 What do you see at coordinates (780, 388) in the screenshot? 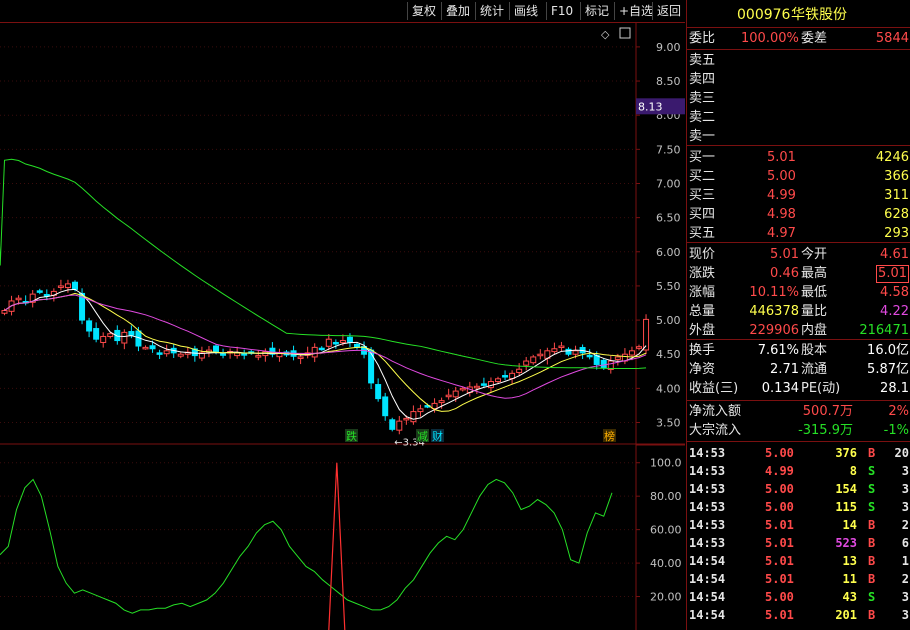
I see `fin-value: 0.134` at bounding box center [780, 388].